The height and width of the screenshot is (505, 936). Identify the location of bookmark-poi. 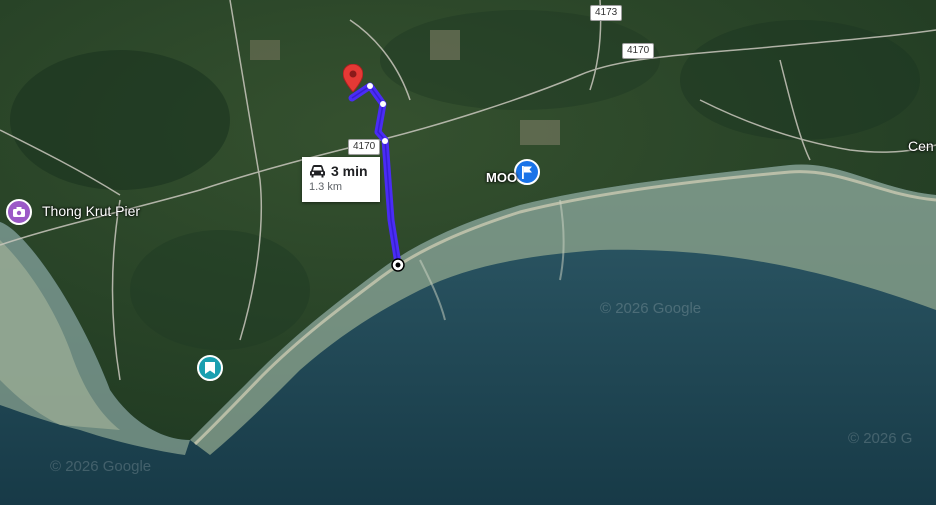
(210, 368).